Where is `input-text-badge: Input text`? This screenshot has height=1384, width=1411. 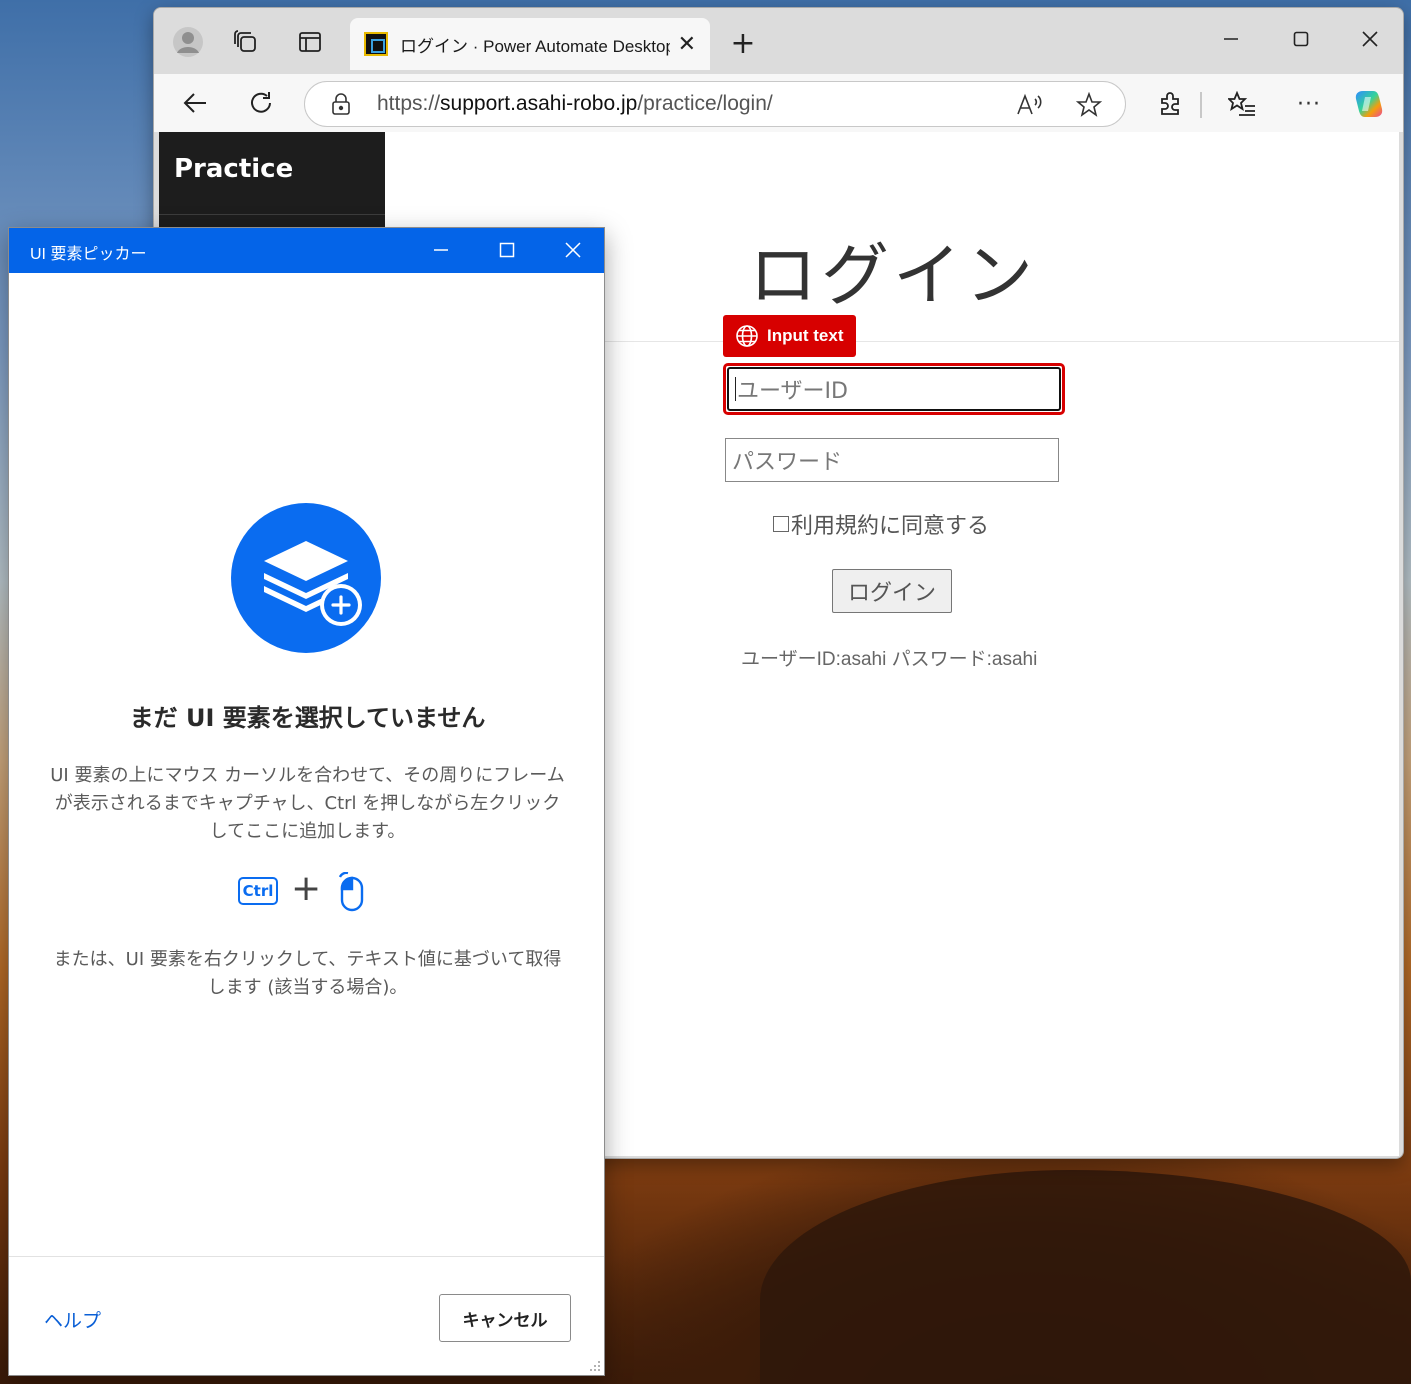 input-text-badge: Input text is located at coordinates (789, 336).